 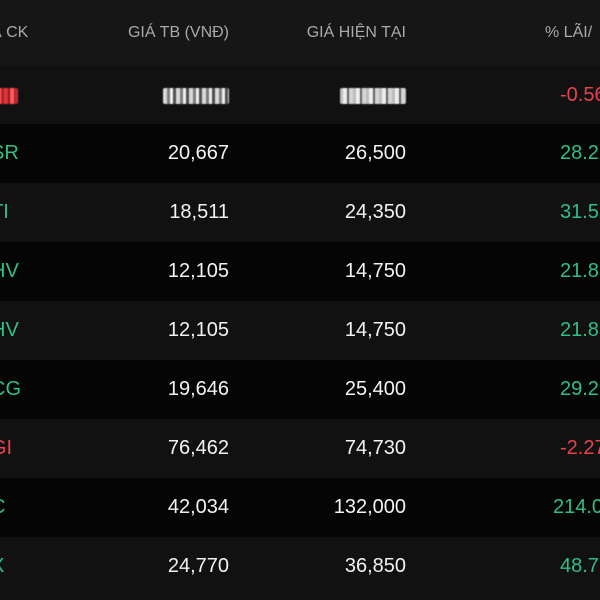 What do you see at coordinates (580, 448) in the screenshot?
I see `profit-loss-percent: -2.27` at bounding box center [580, 448].